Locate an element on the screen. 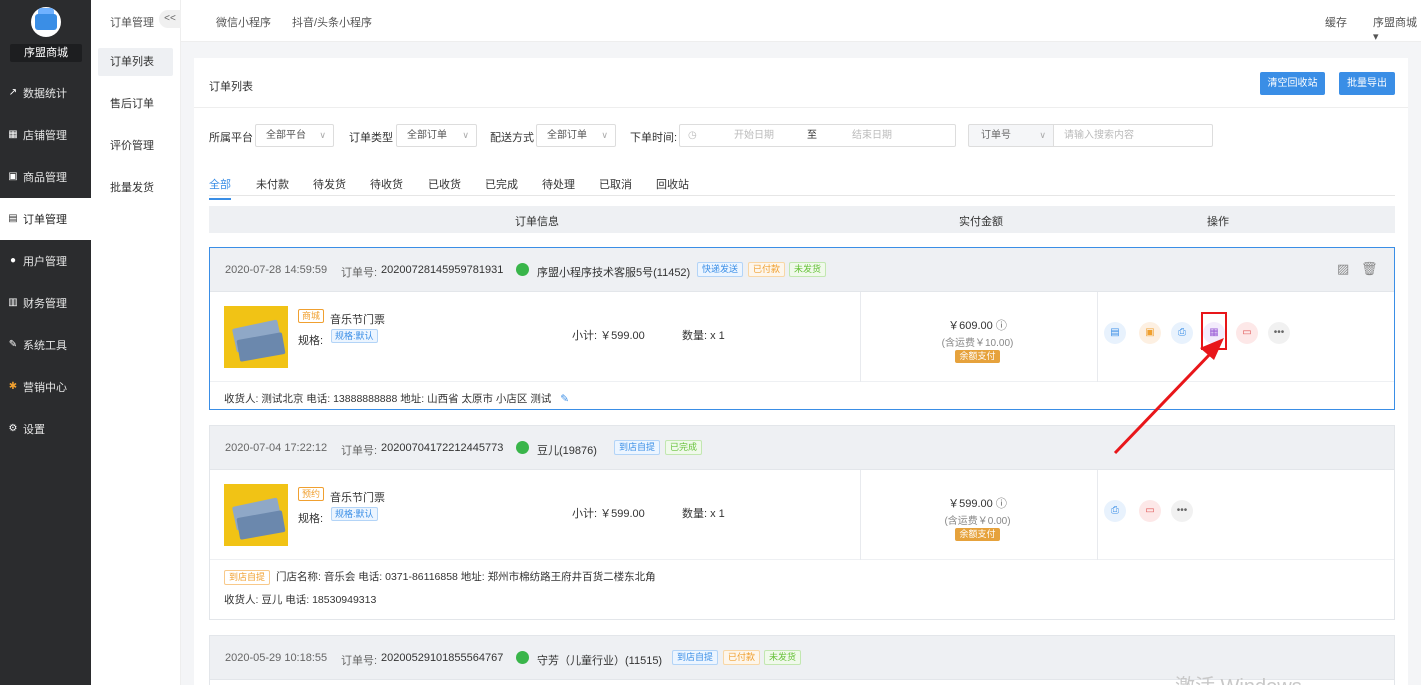 Image resolution: width=1421 pixels, height=685 pixels. buyer-name: 序盟小程序技术客服5号(11452) is located at coordinates (613, 272).